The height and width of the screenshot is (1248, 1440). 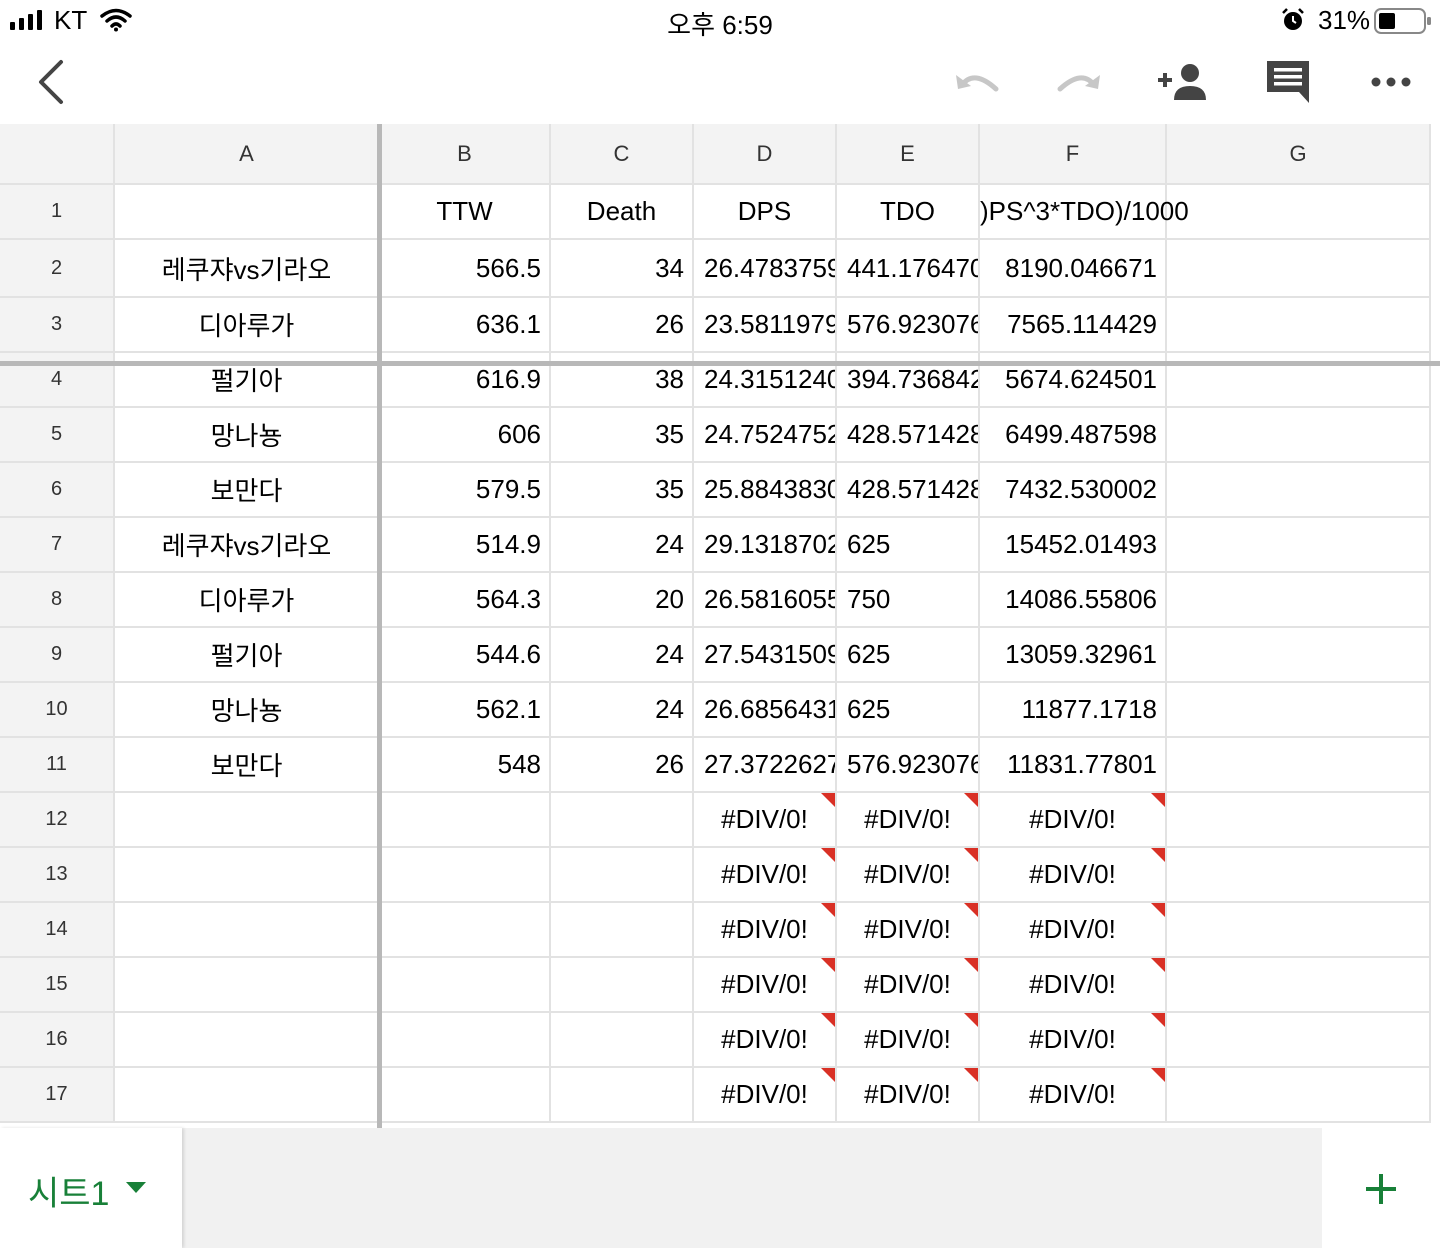 What do you see at coordinates (1073, 655) in the screenshot?
I see `cell-f9: 13059.32961` at bounding box center [1073, 655].